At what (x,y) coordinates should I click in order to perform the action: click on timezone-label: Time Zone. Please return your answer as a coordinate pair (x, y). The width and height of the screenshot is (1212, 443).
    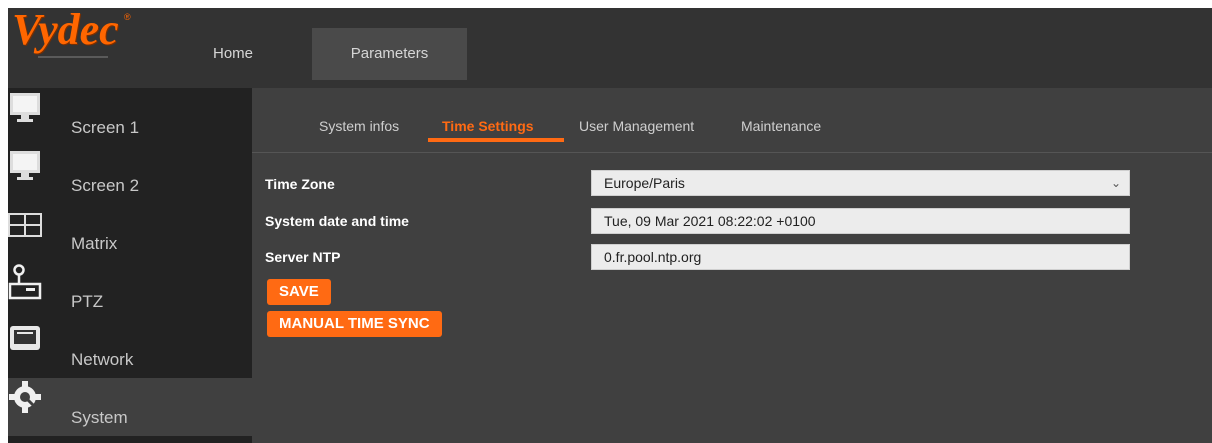
    Looking at the image, I should click on (300, 184).